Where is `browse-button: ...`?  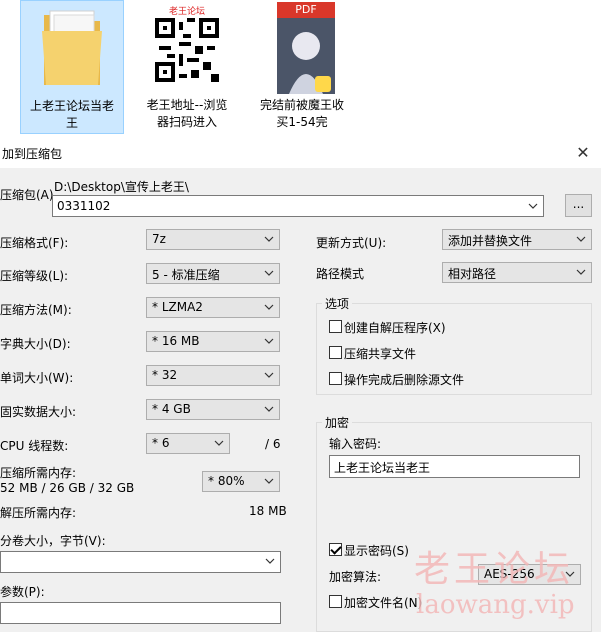 browse-button: ... is located at coordinates (578, 205).